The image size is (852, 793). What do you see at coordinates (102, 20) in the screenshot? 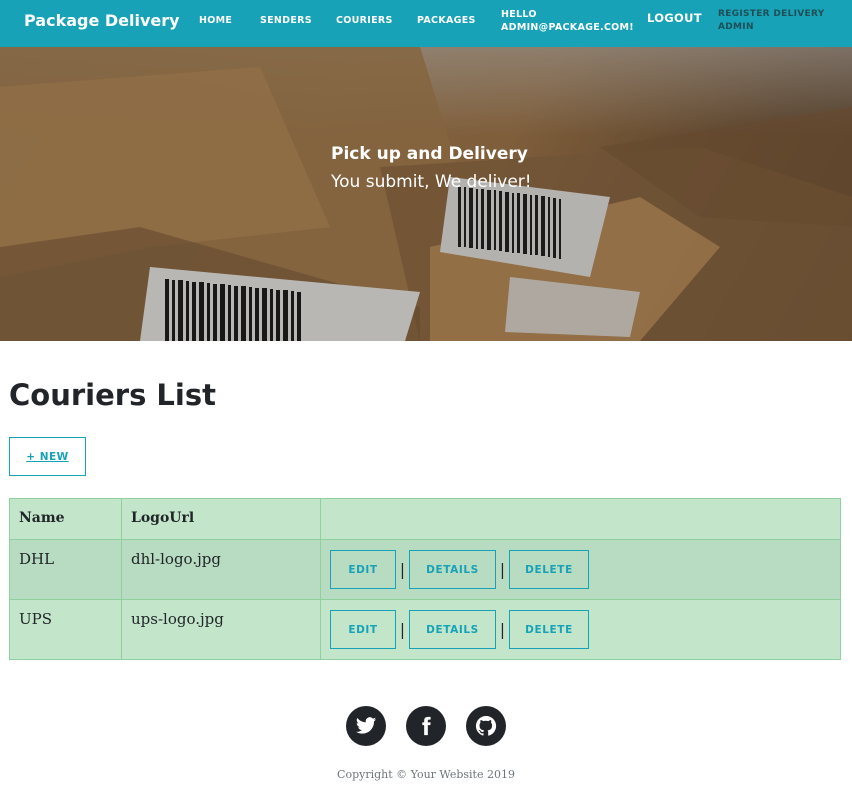
I see `brand-logo: Package Delivery` at bounding box center [102, 20].